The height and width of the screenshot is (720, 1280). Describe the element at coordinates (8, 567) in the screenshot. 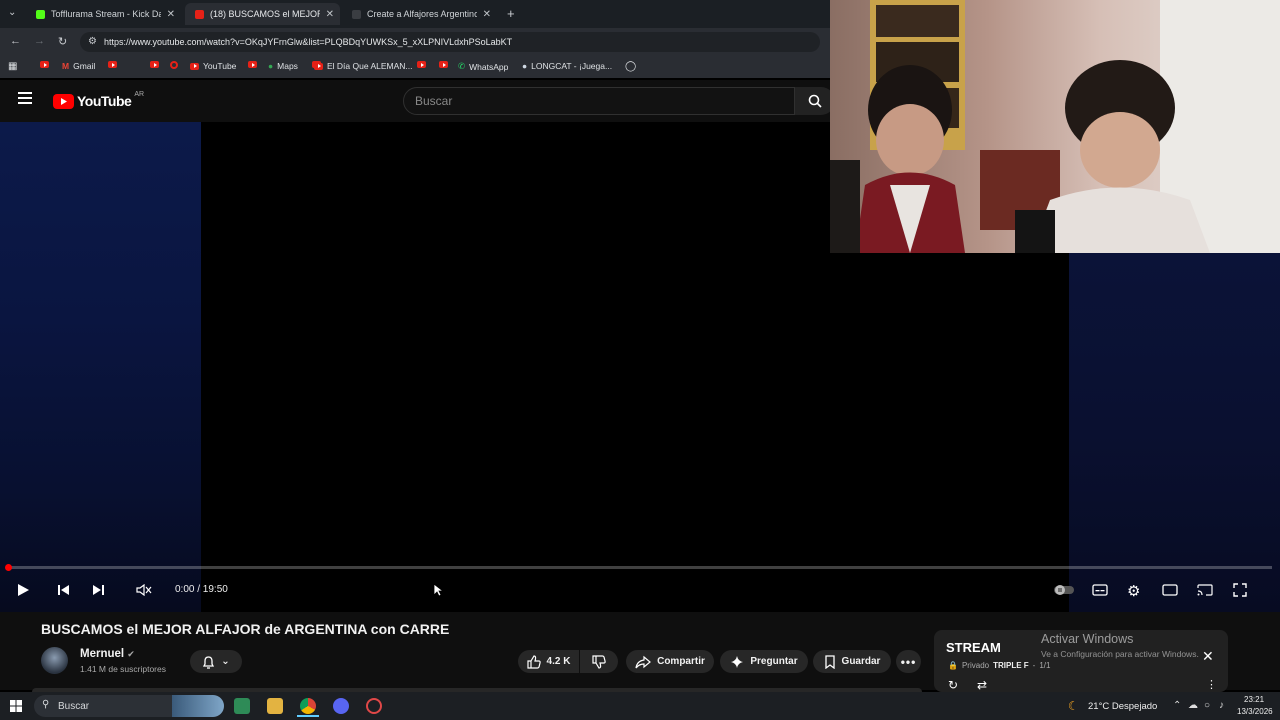

I see `progress-scrubber` at that location.